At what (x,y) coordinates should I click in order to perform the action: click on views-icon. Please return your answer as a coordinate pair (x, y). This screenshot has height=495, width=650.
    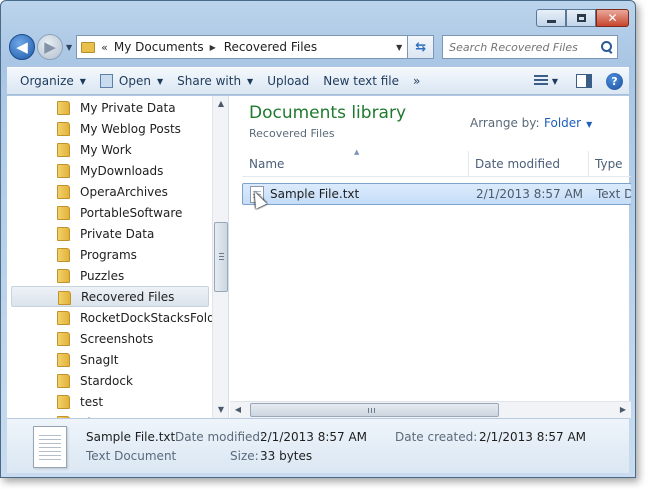
    Looking at the image, I should click on (540, 81).